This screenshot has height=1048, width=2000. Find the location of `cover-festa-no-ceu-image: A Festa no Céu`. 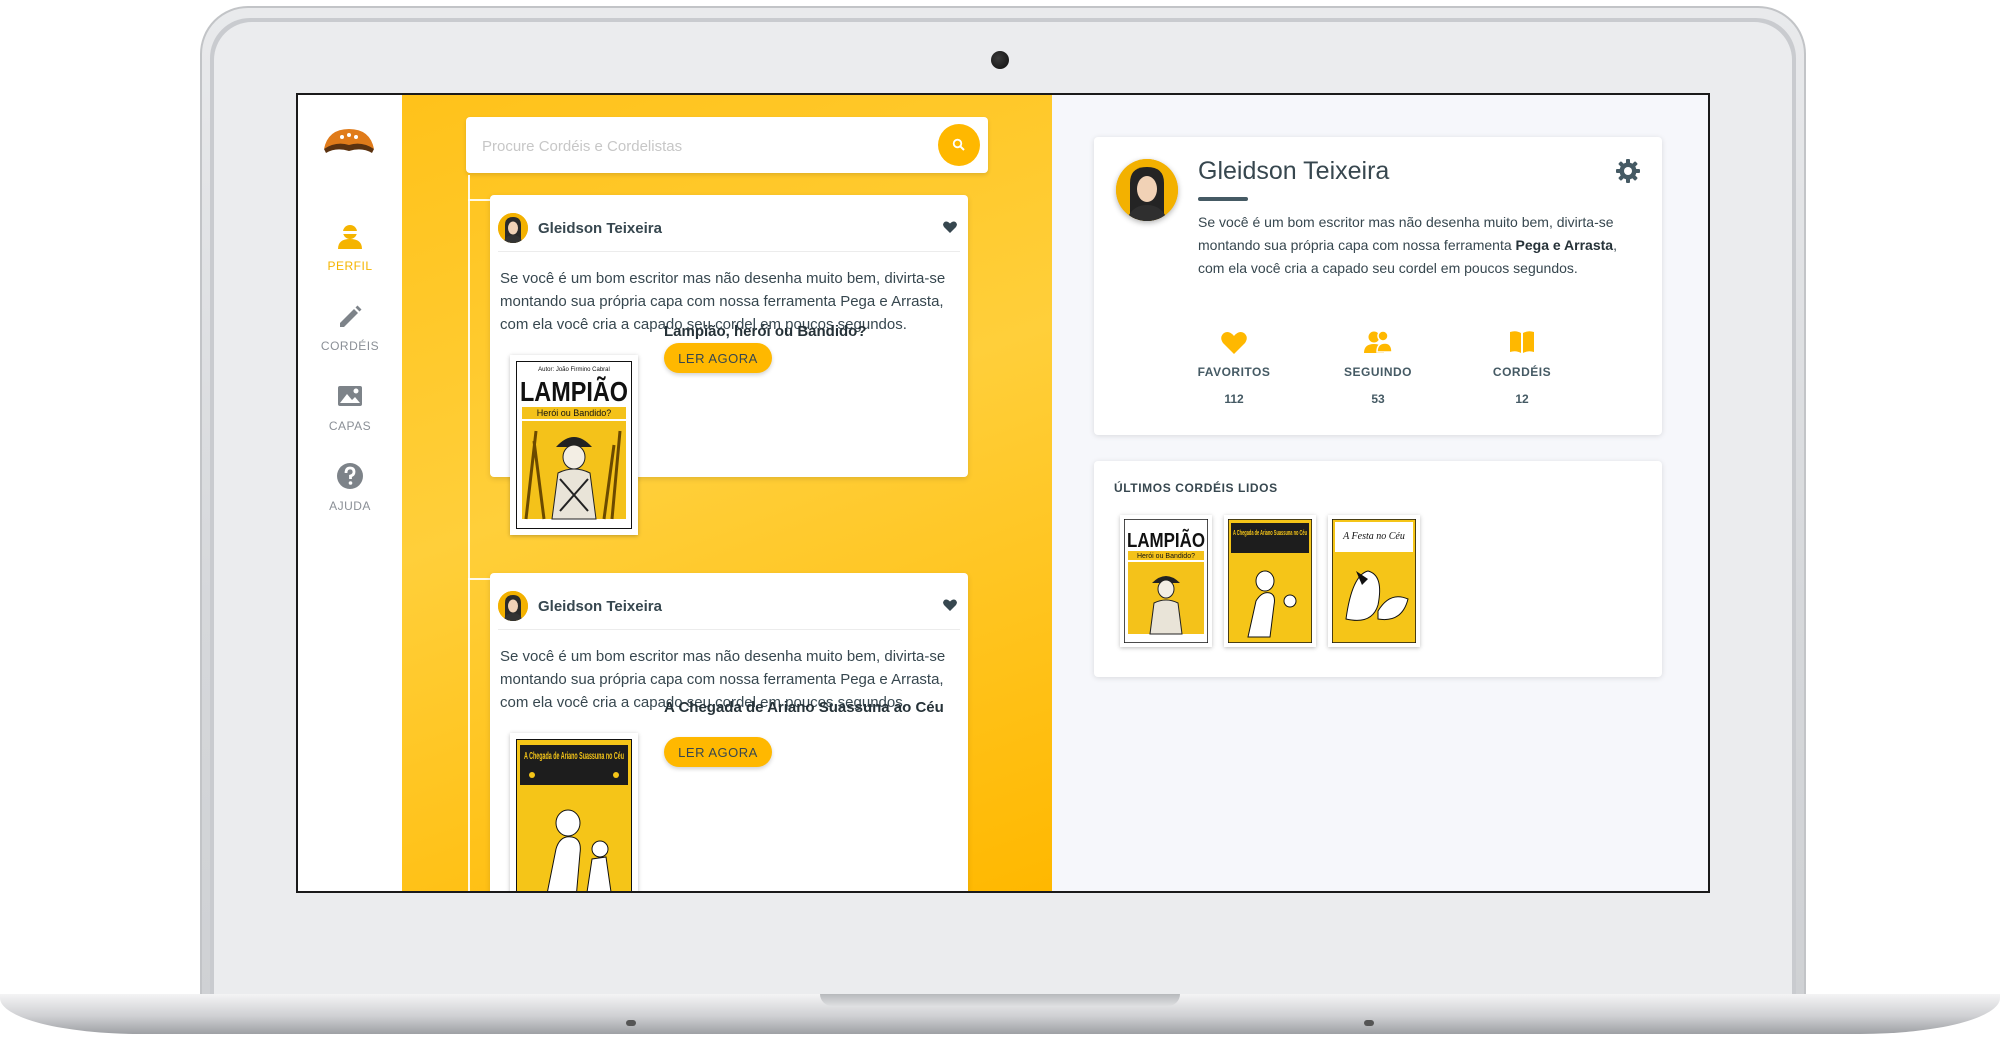

cover-festa-no-ceu-image: A Festa no Céu is located at coordinates (1374, 581).